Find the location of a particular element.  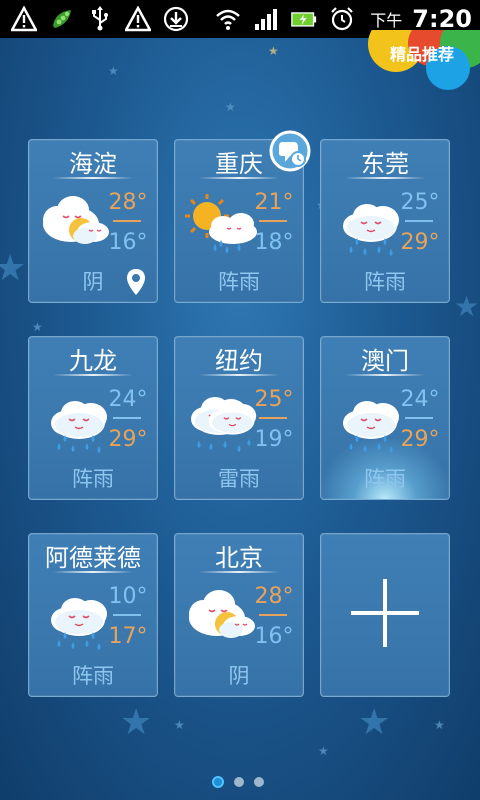

sun-shower-icon is located at coordinates (221, 221).